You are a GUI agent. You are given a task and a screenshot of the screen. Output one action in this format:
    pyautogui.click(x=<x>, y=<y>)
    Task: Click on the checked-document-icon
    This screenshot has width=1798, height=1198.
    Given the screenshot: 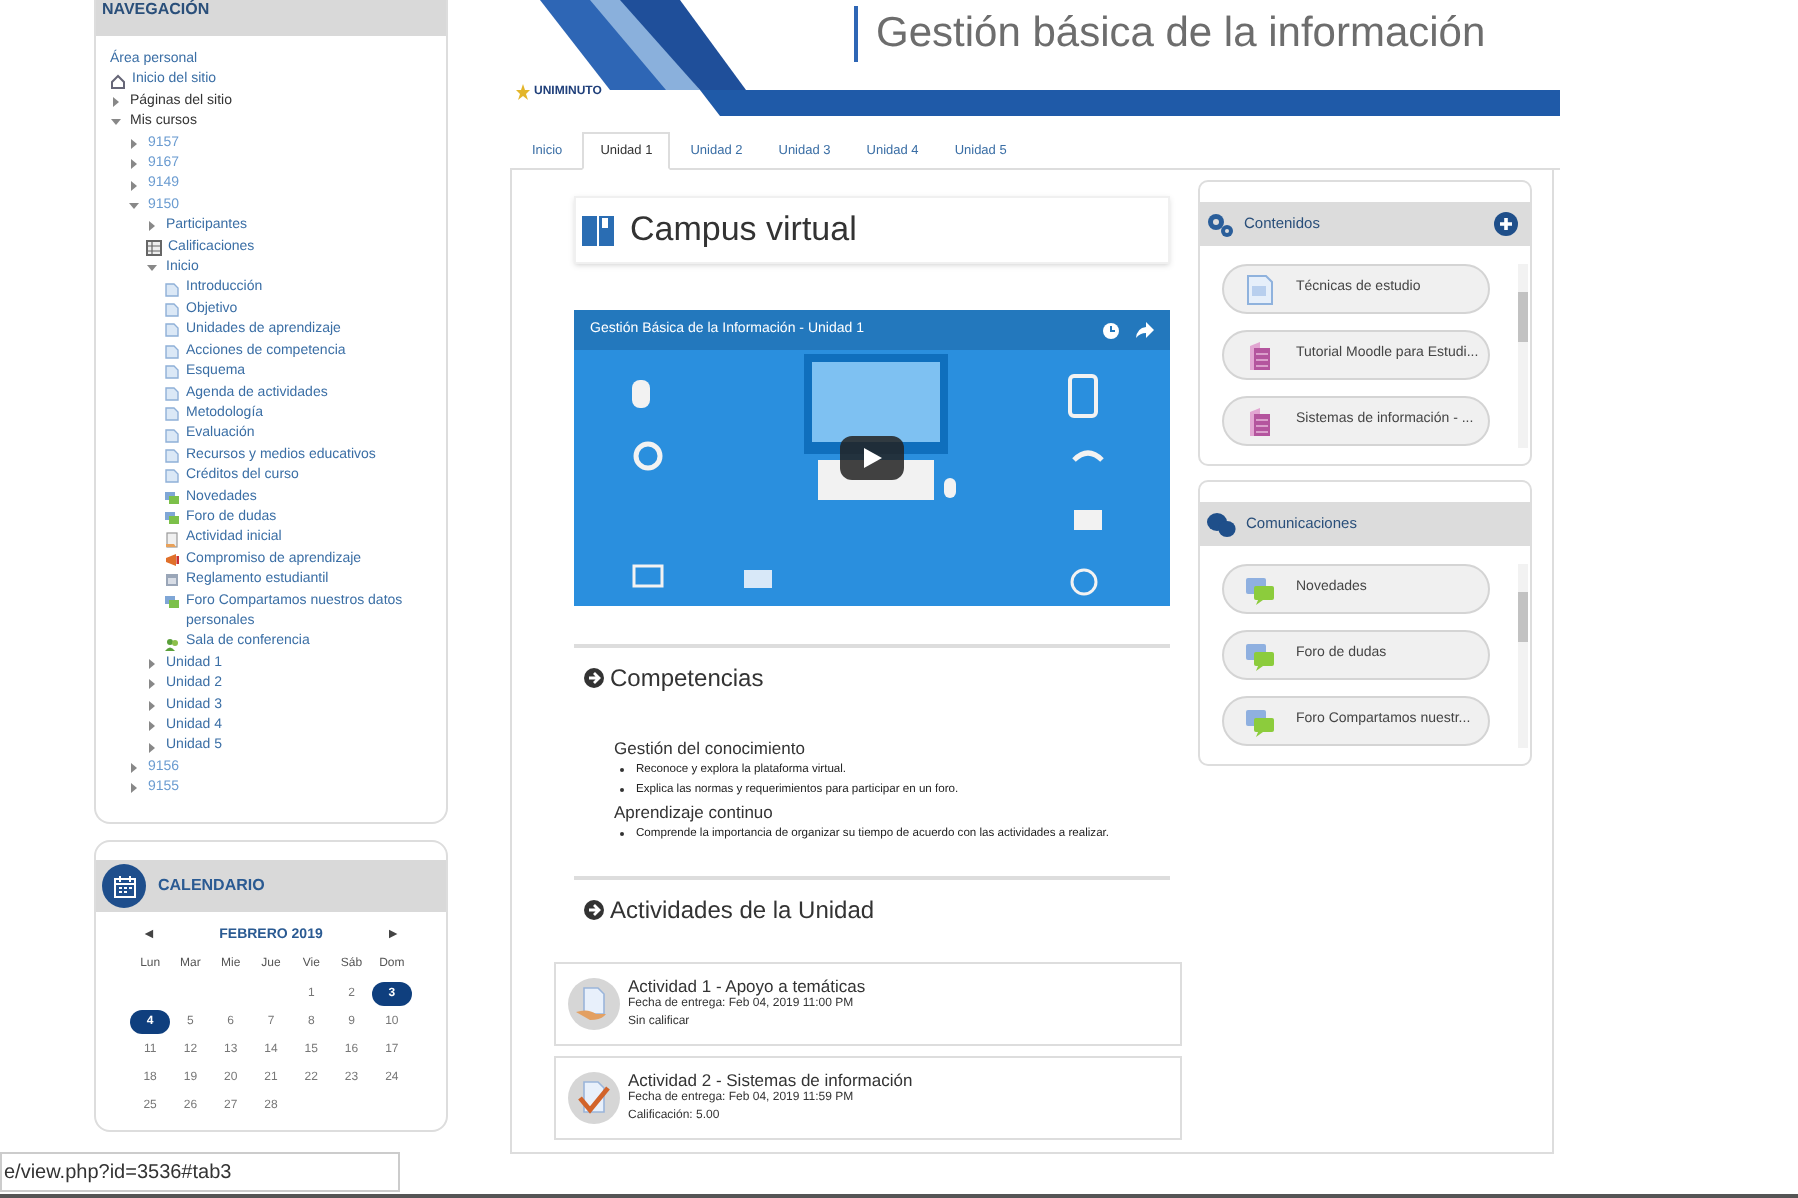 What is the action you would take?
    pyautogui.click(x=594, y=1098)
    